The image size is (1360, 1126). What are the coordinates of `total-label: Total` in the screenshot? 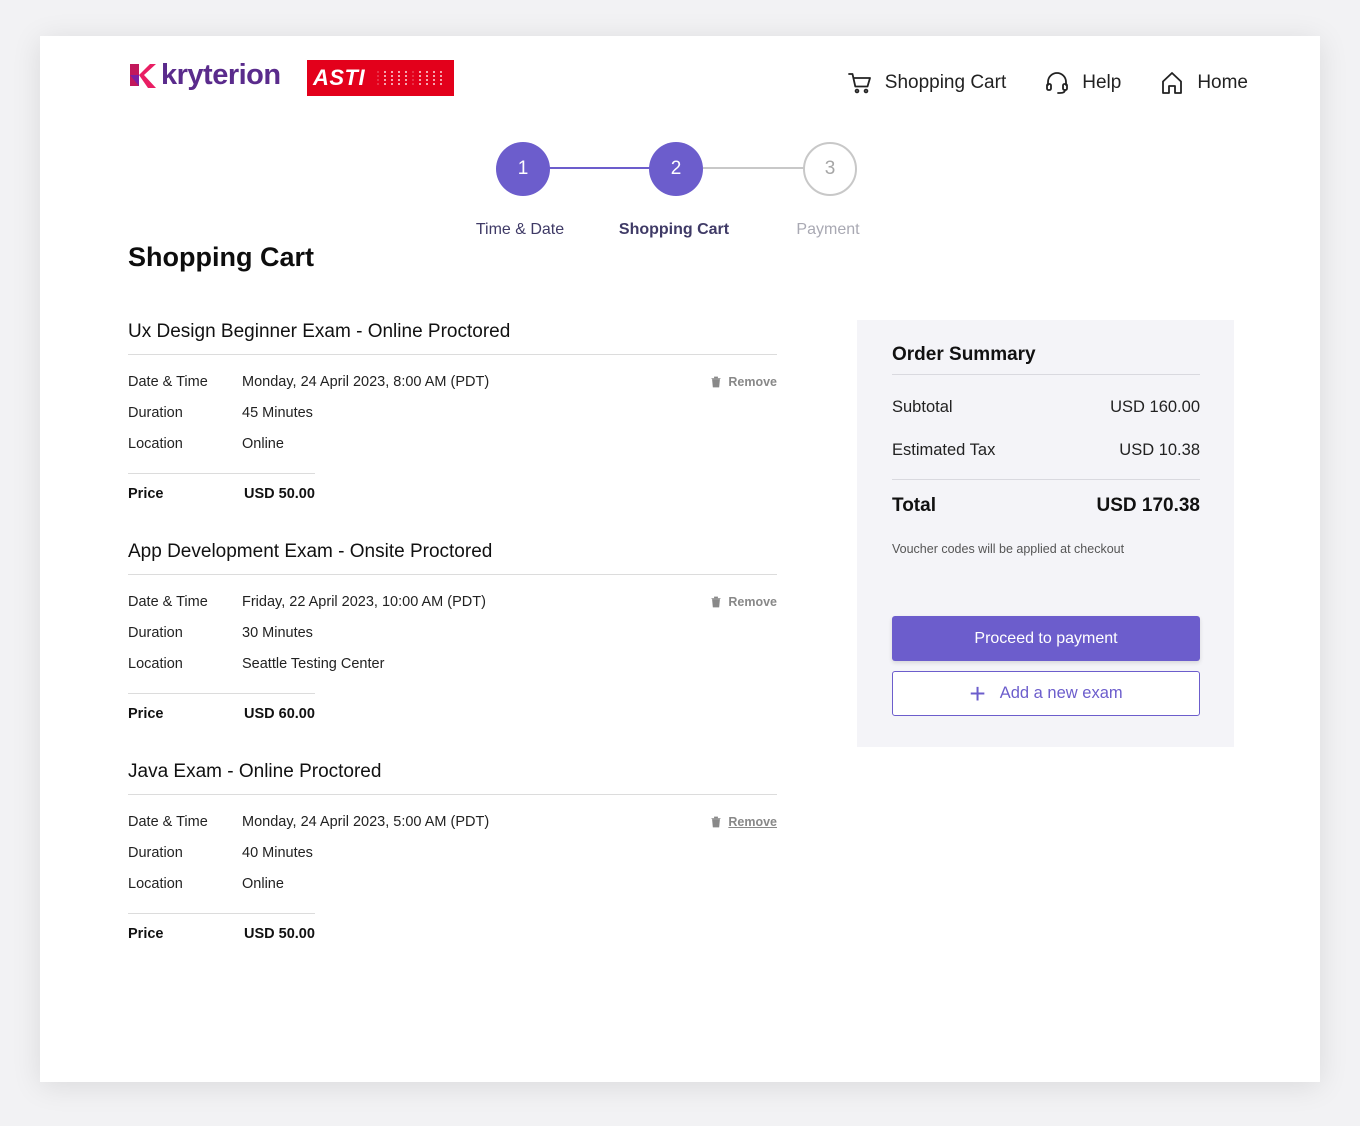 It's located at (914, 505).